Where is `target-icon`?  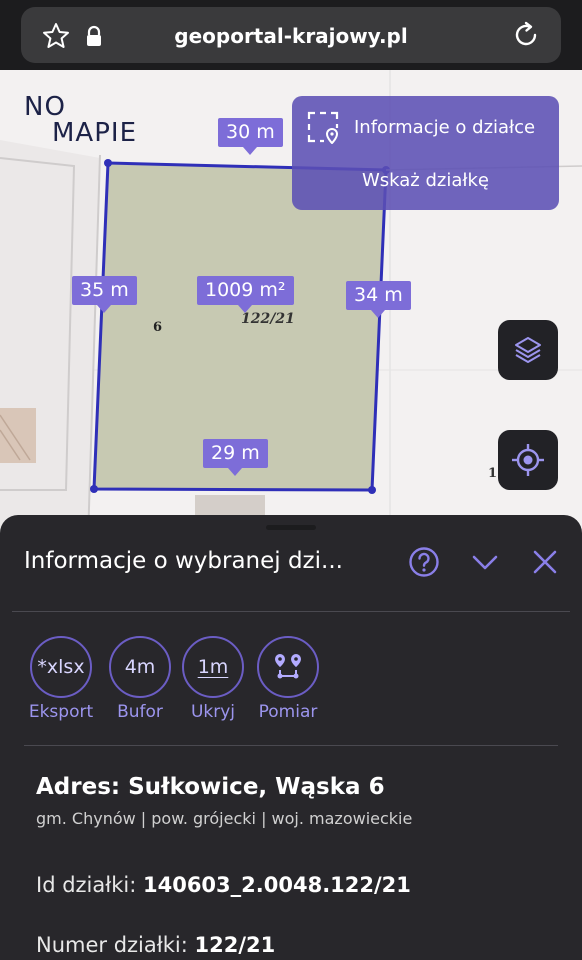 target-icon is located at coordinates (528, 460).